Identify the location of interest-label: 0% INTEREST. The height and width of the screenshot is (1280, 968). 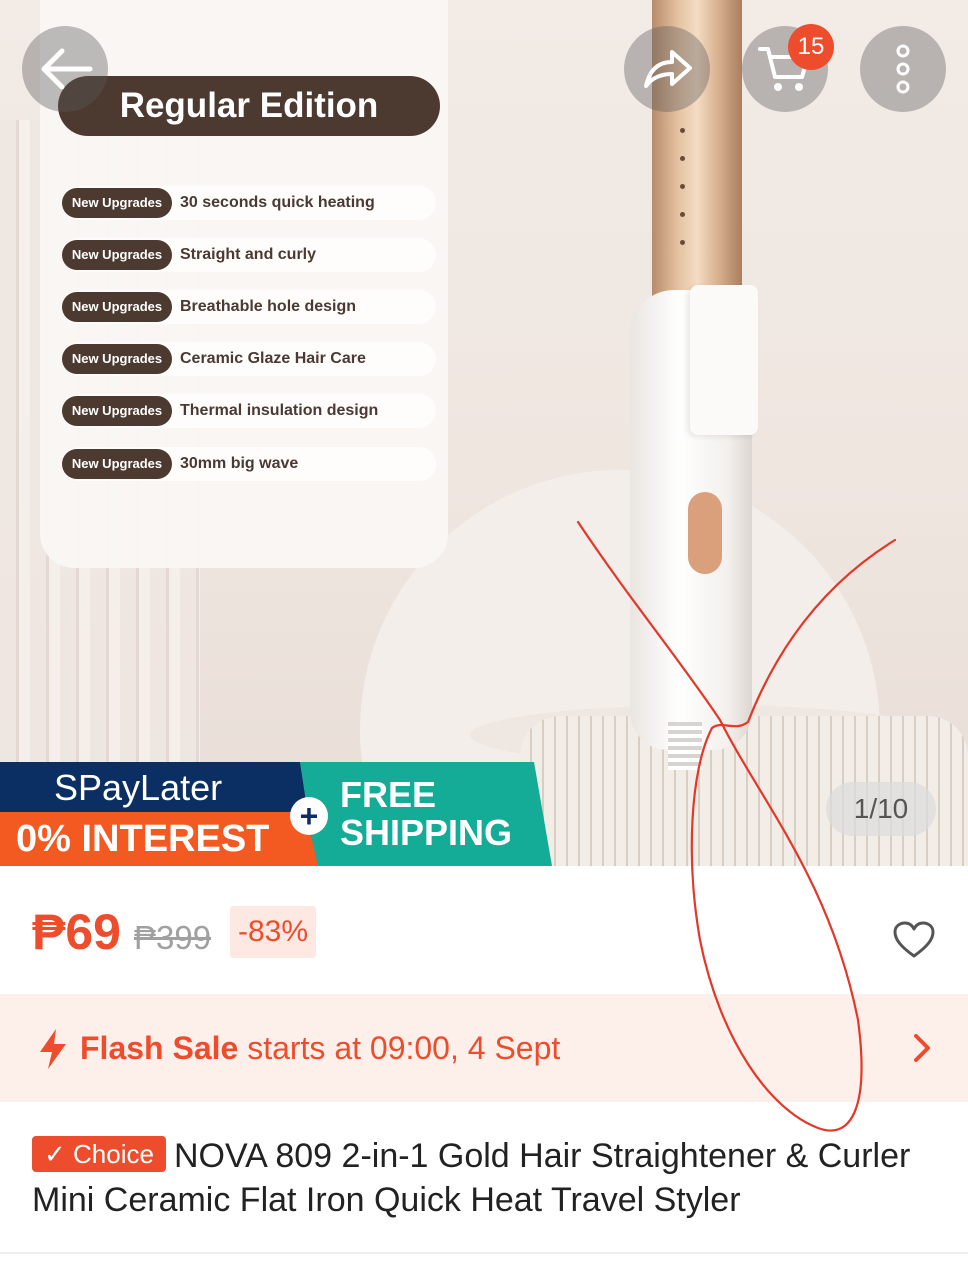
(143, 839).